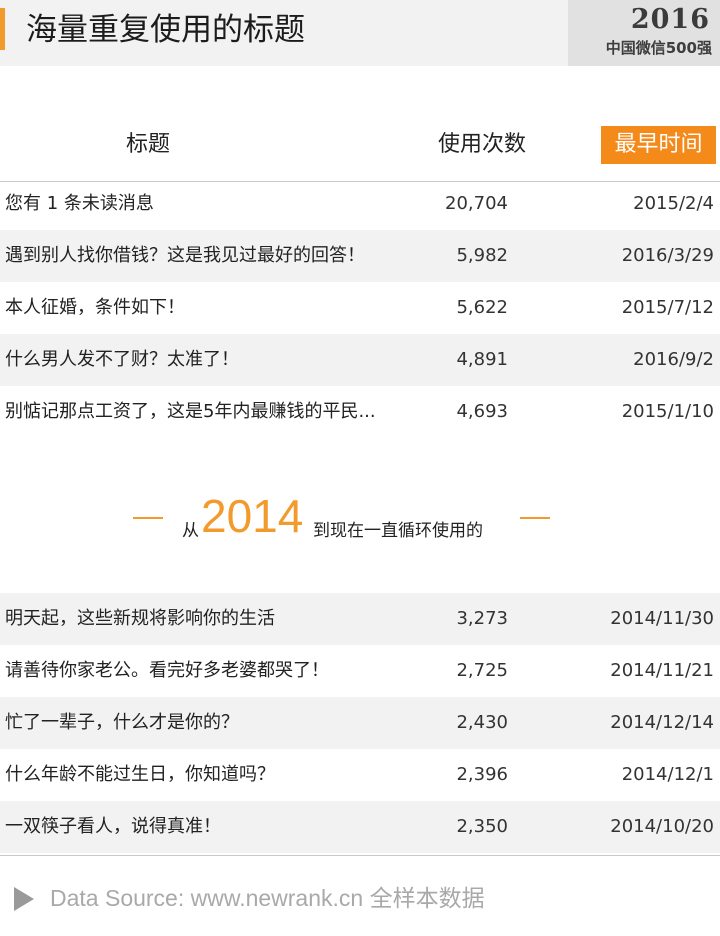 This screenshot has width=720, height=936. What do you see at coordinates (360, 360) in the screenshot?
I see `table-row: 什么男人发不了财？太准了！ 4,891 2016/9/2` at bounding box center [360, 360].